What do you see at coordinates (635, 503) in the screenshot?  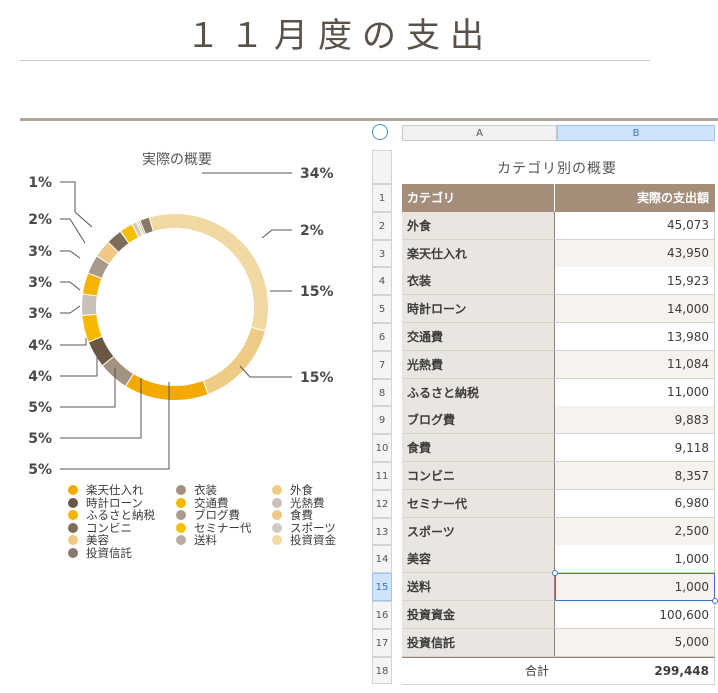 I see `amount-cell: 6,980` at bounding box center [635, 503].